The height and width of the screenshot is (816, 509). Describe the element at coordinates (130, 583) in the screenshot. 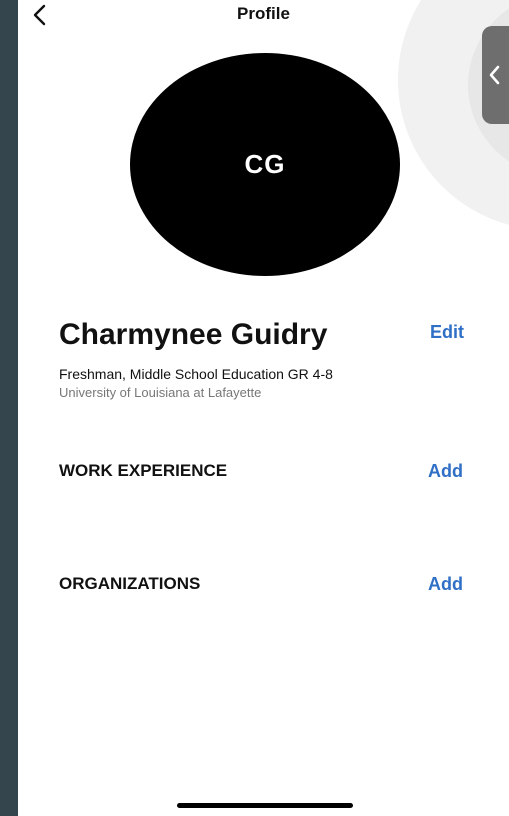

I see `organizations-heading: ORGANIZATIONS` at that location.